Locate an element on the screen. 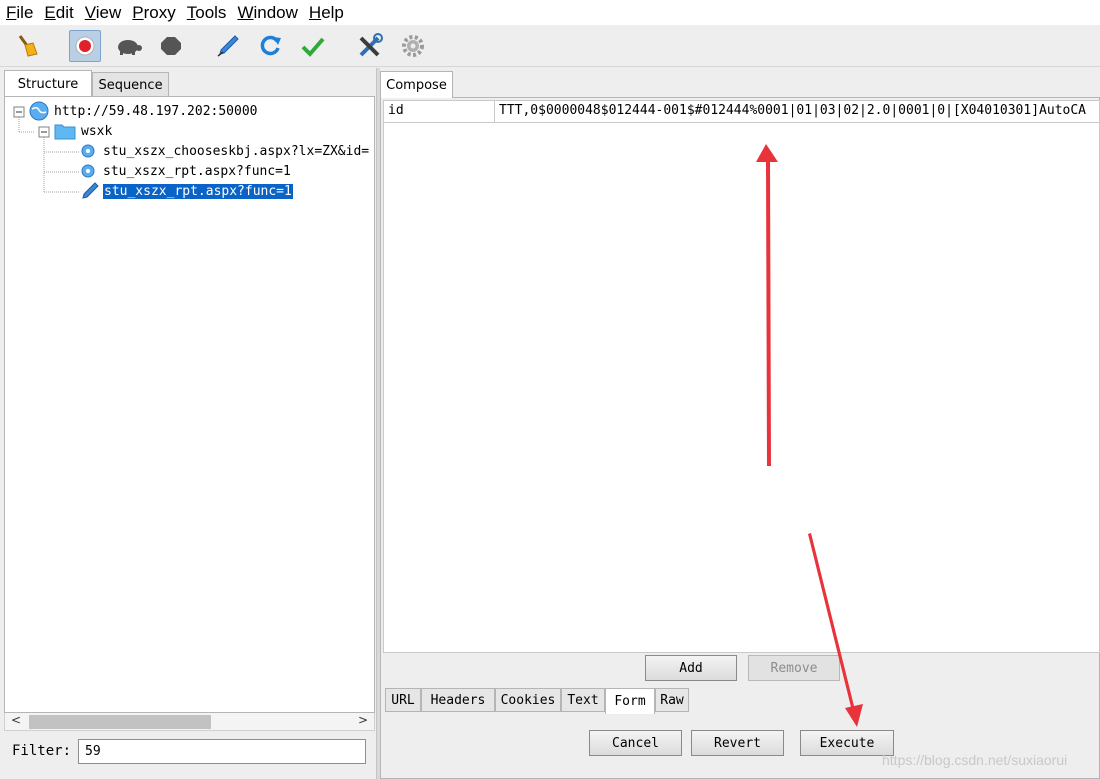  execute-button: Execute is located at coordinates (847, 743).